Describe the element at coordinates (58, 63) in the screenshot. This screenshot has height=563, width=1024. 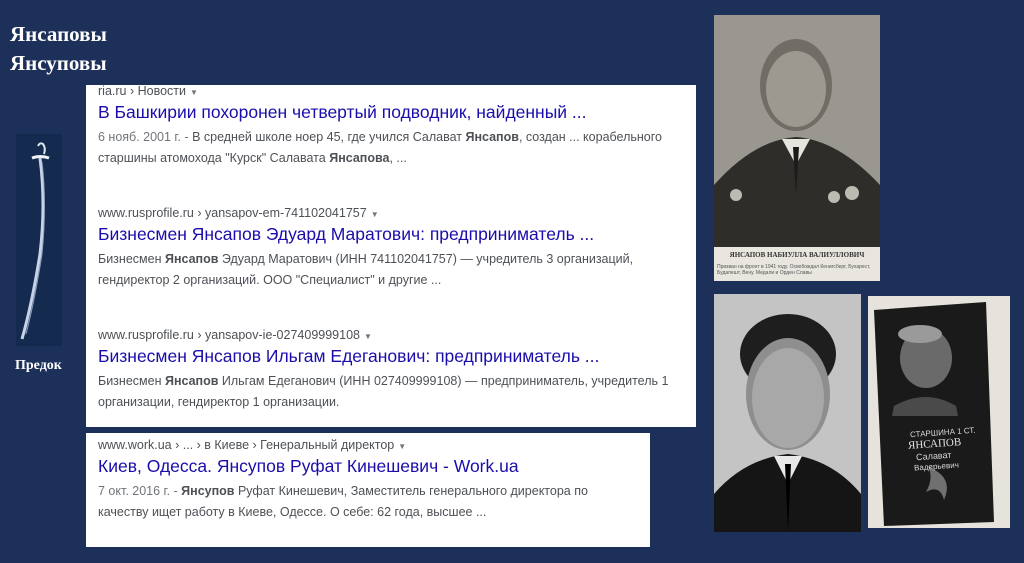
I see `title-line-2: Янсуповы` at that location.